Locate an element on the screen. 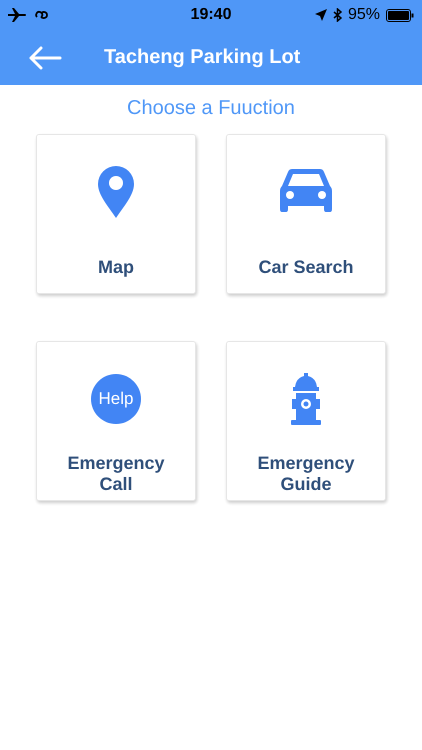 The image size is (422, 750). location-arrow-icon is located at coordinates (320, 15).